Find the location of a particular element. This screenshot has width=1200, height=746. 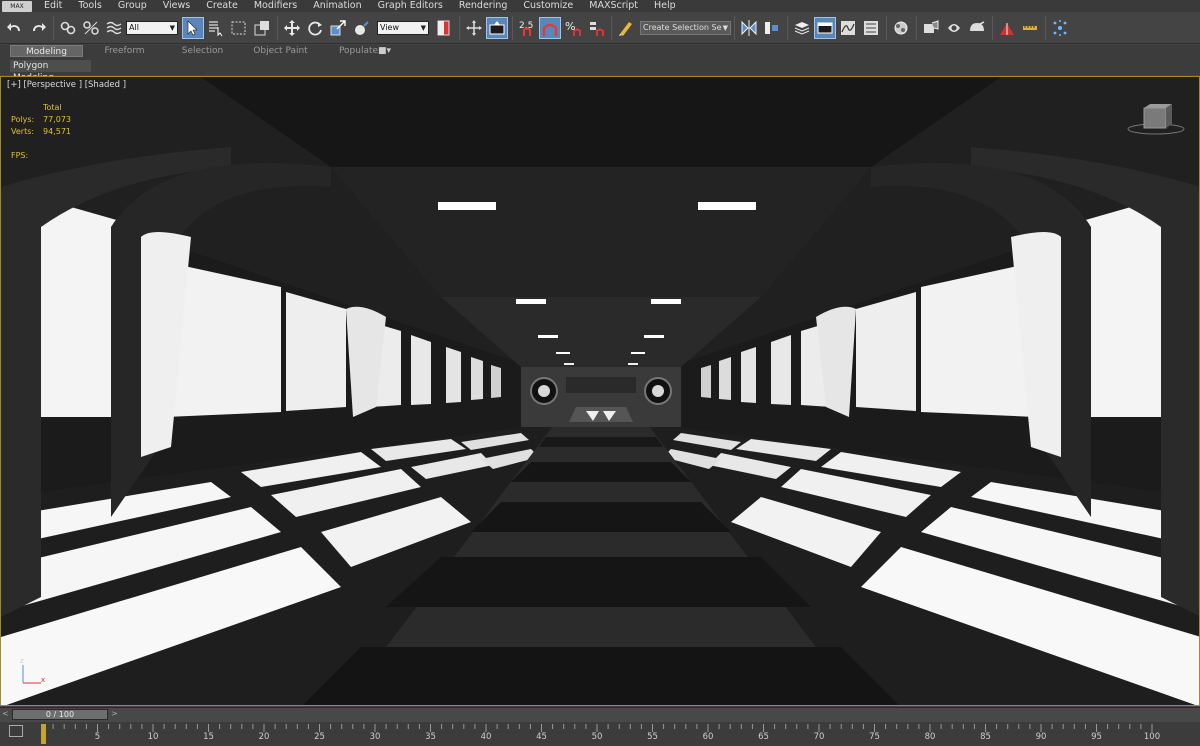

curve-editor-icon is located at coordinates (848, 28).